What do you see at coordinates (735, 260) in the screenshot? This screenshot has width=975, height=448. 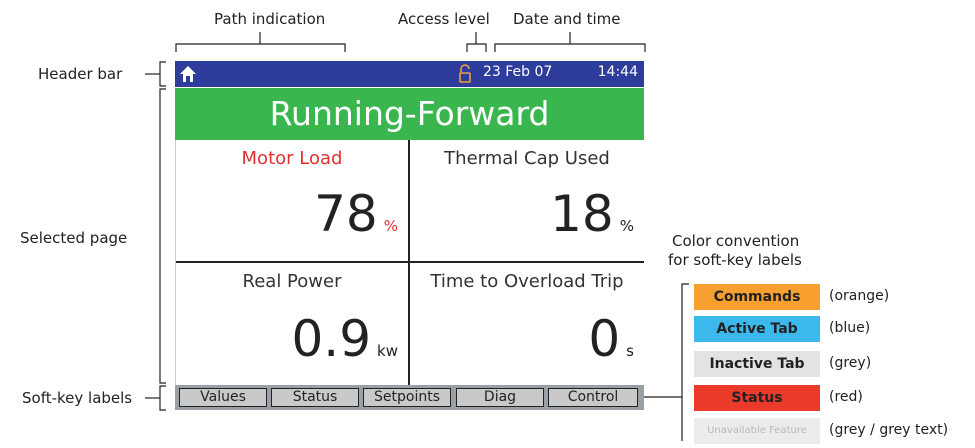 I see `color-convention-subtitle: for soft-key labels` at bounding box center [735, 260].